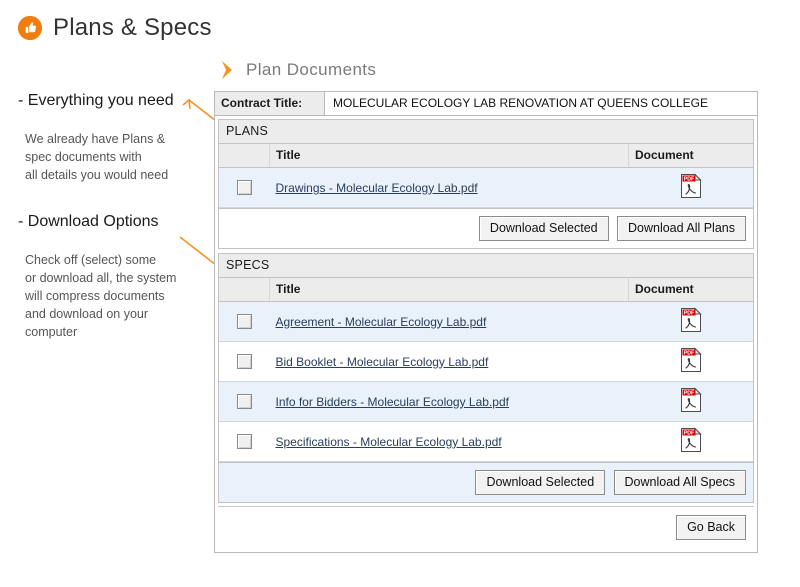 The image size is (800, 587). What do you see at coordinates (382, 362) in the screenshot?
I see `document-link: Bid Booklet - Molecular Ecology Lab.pdf` at bounding box center [382, 362].